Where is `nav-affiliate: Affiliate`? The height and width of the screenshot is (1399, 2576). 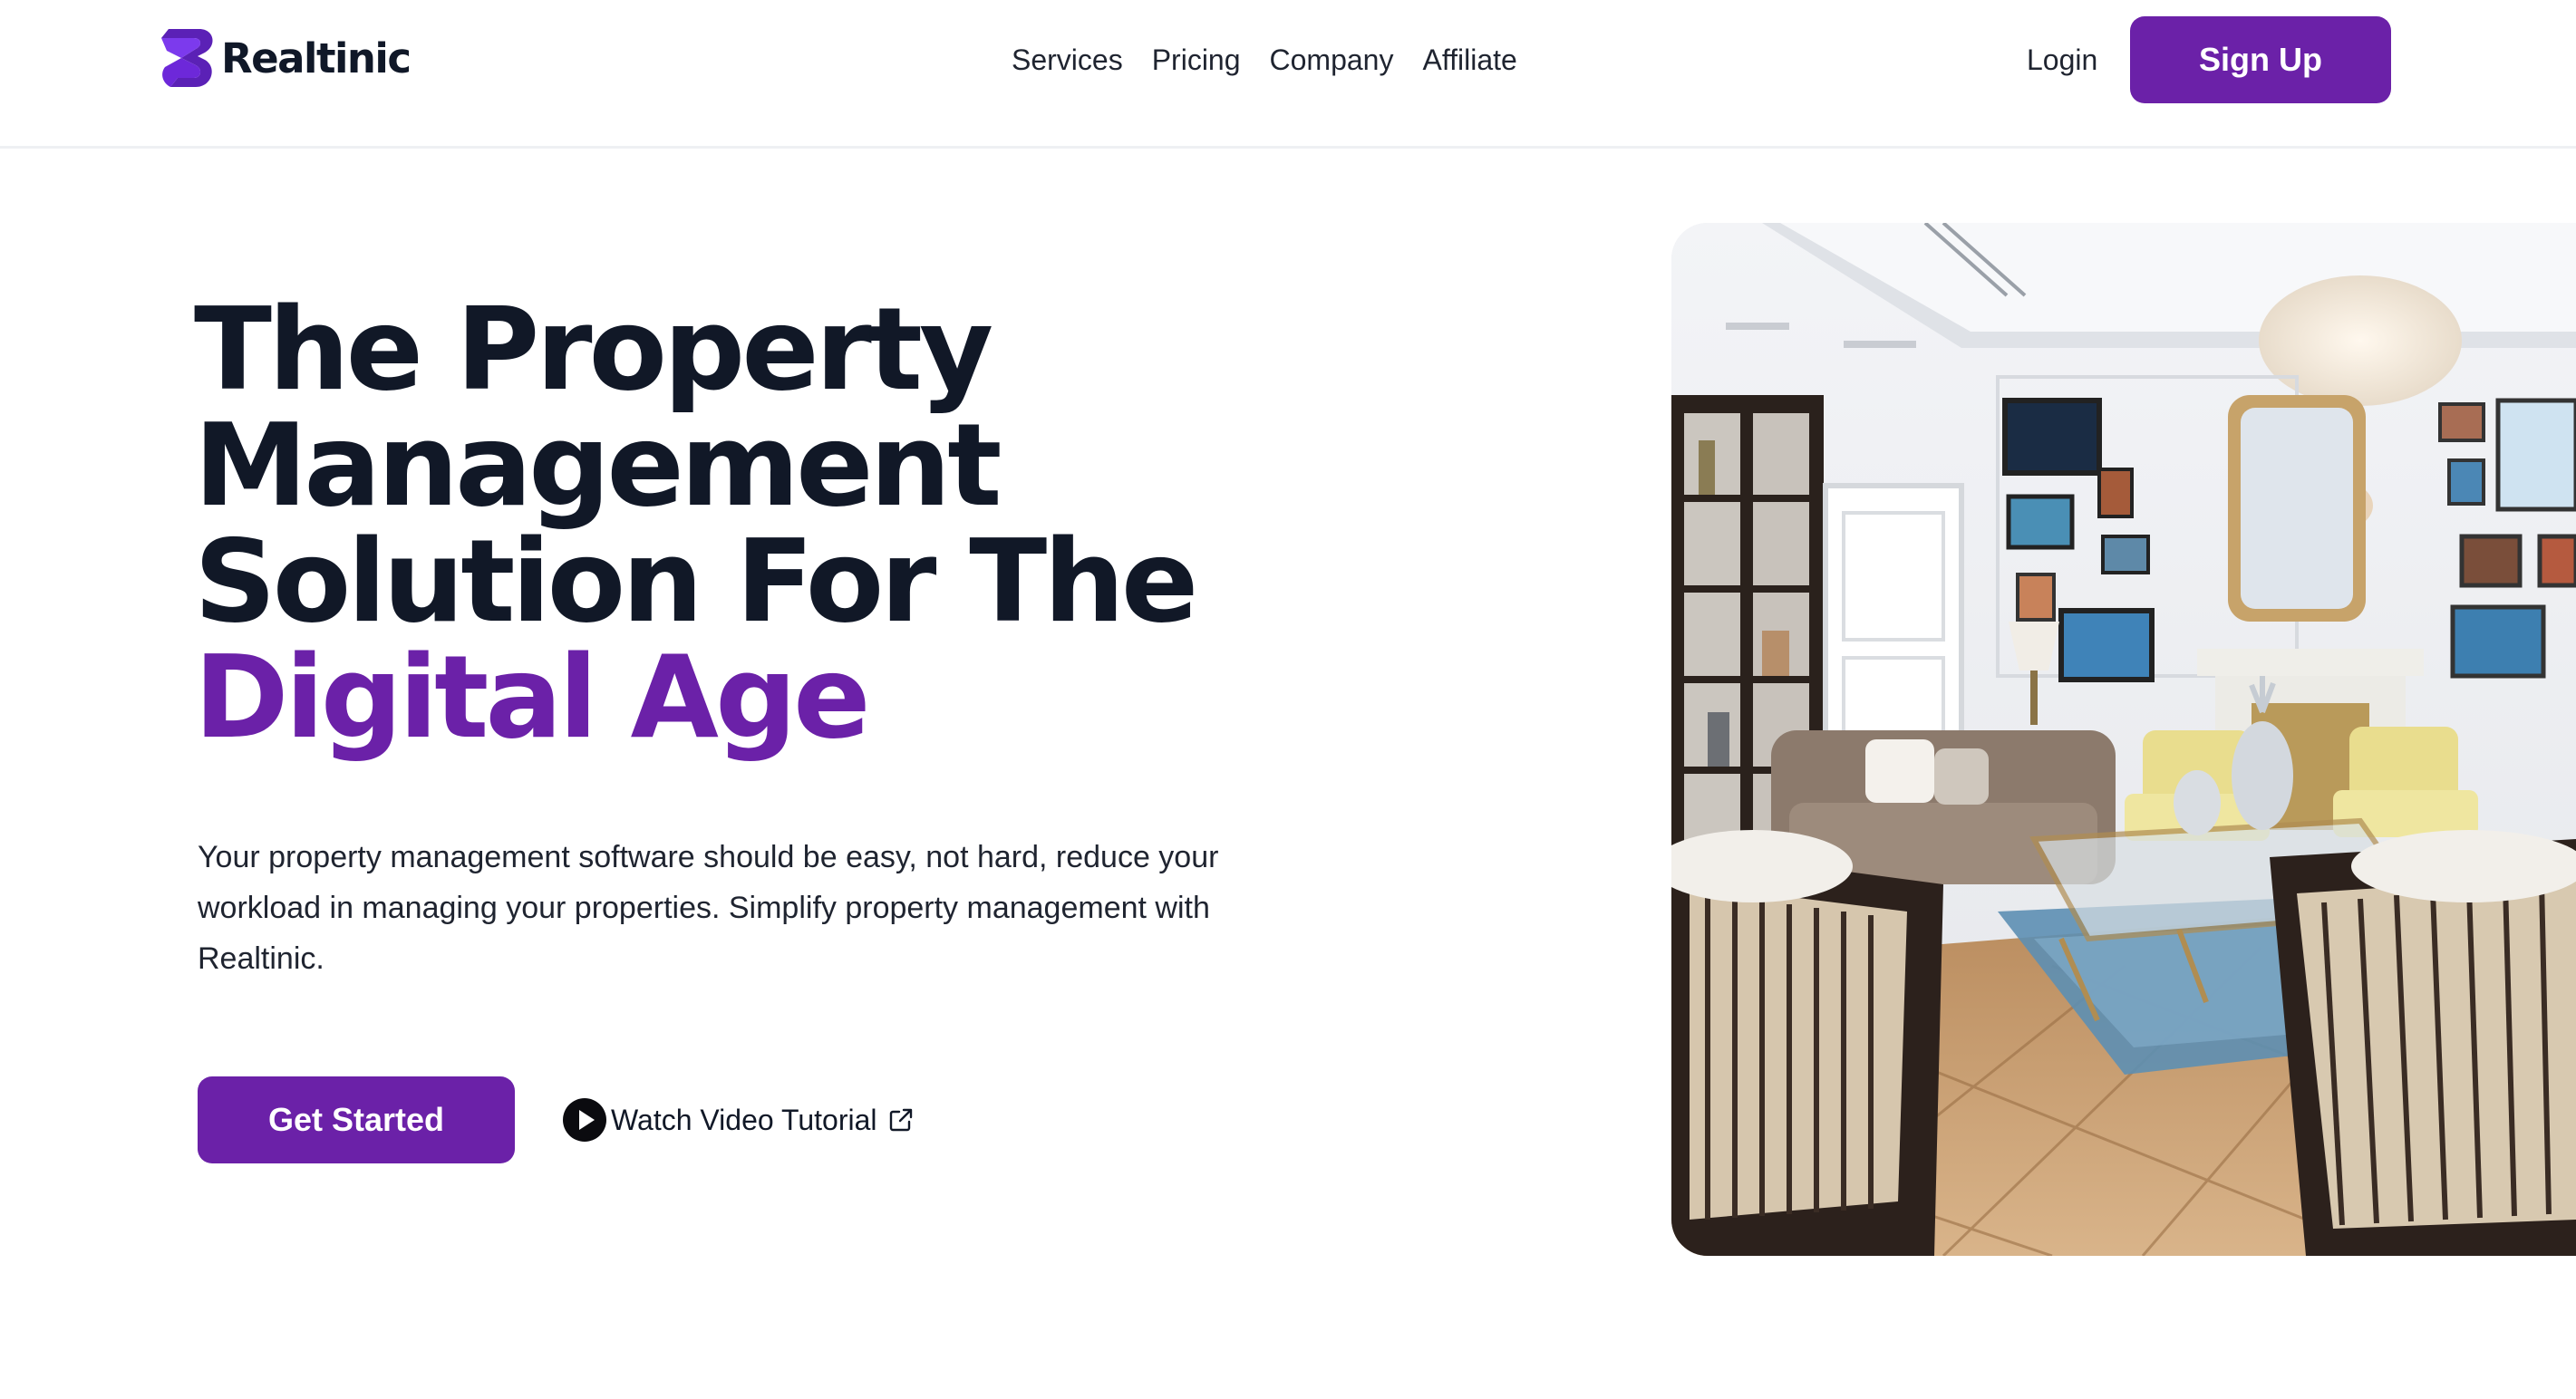
nav-affiliate: Affiliate is located at coordinates (1469, 60).